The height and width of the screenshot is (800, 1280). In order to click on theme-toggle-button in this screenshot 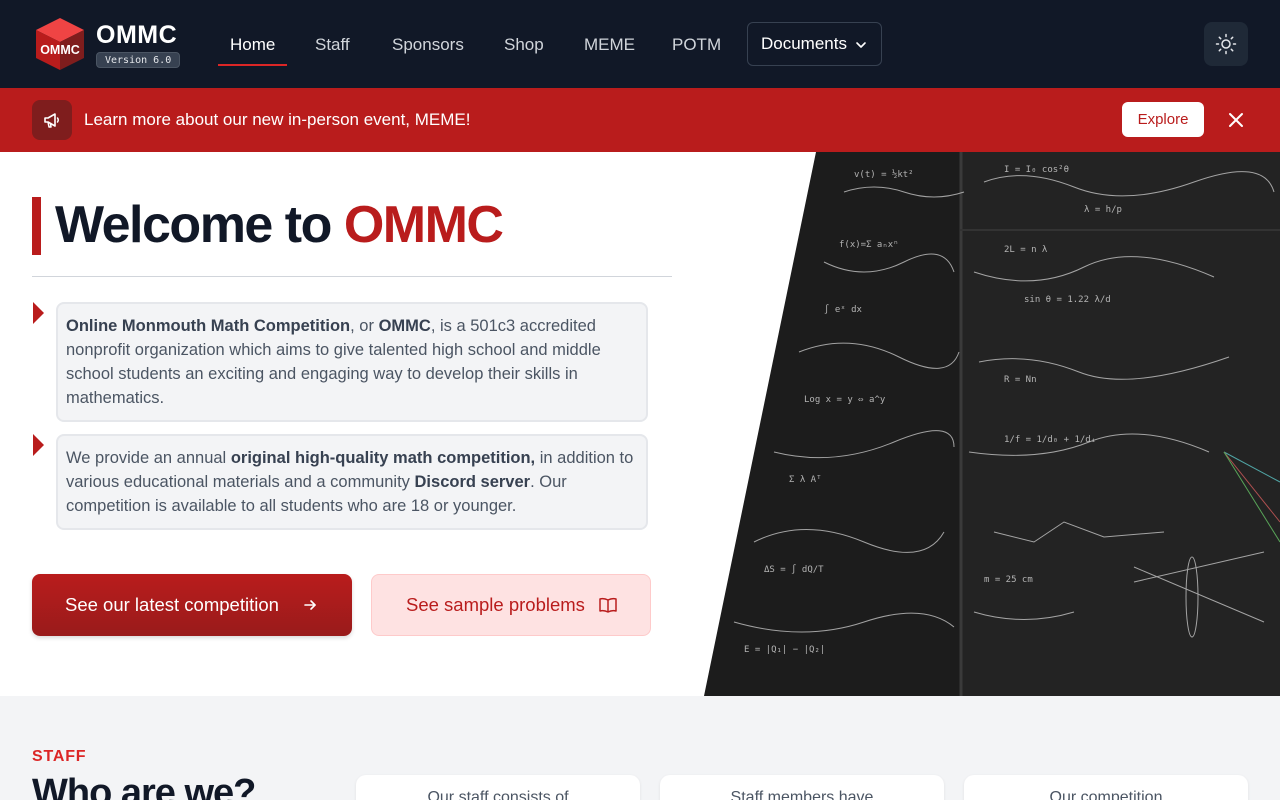, I will do `click(1226, 44)`.